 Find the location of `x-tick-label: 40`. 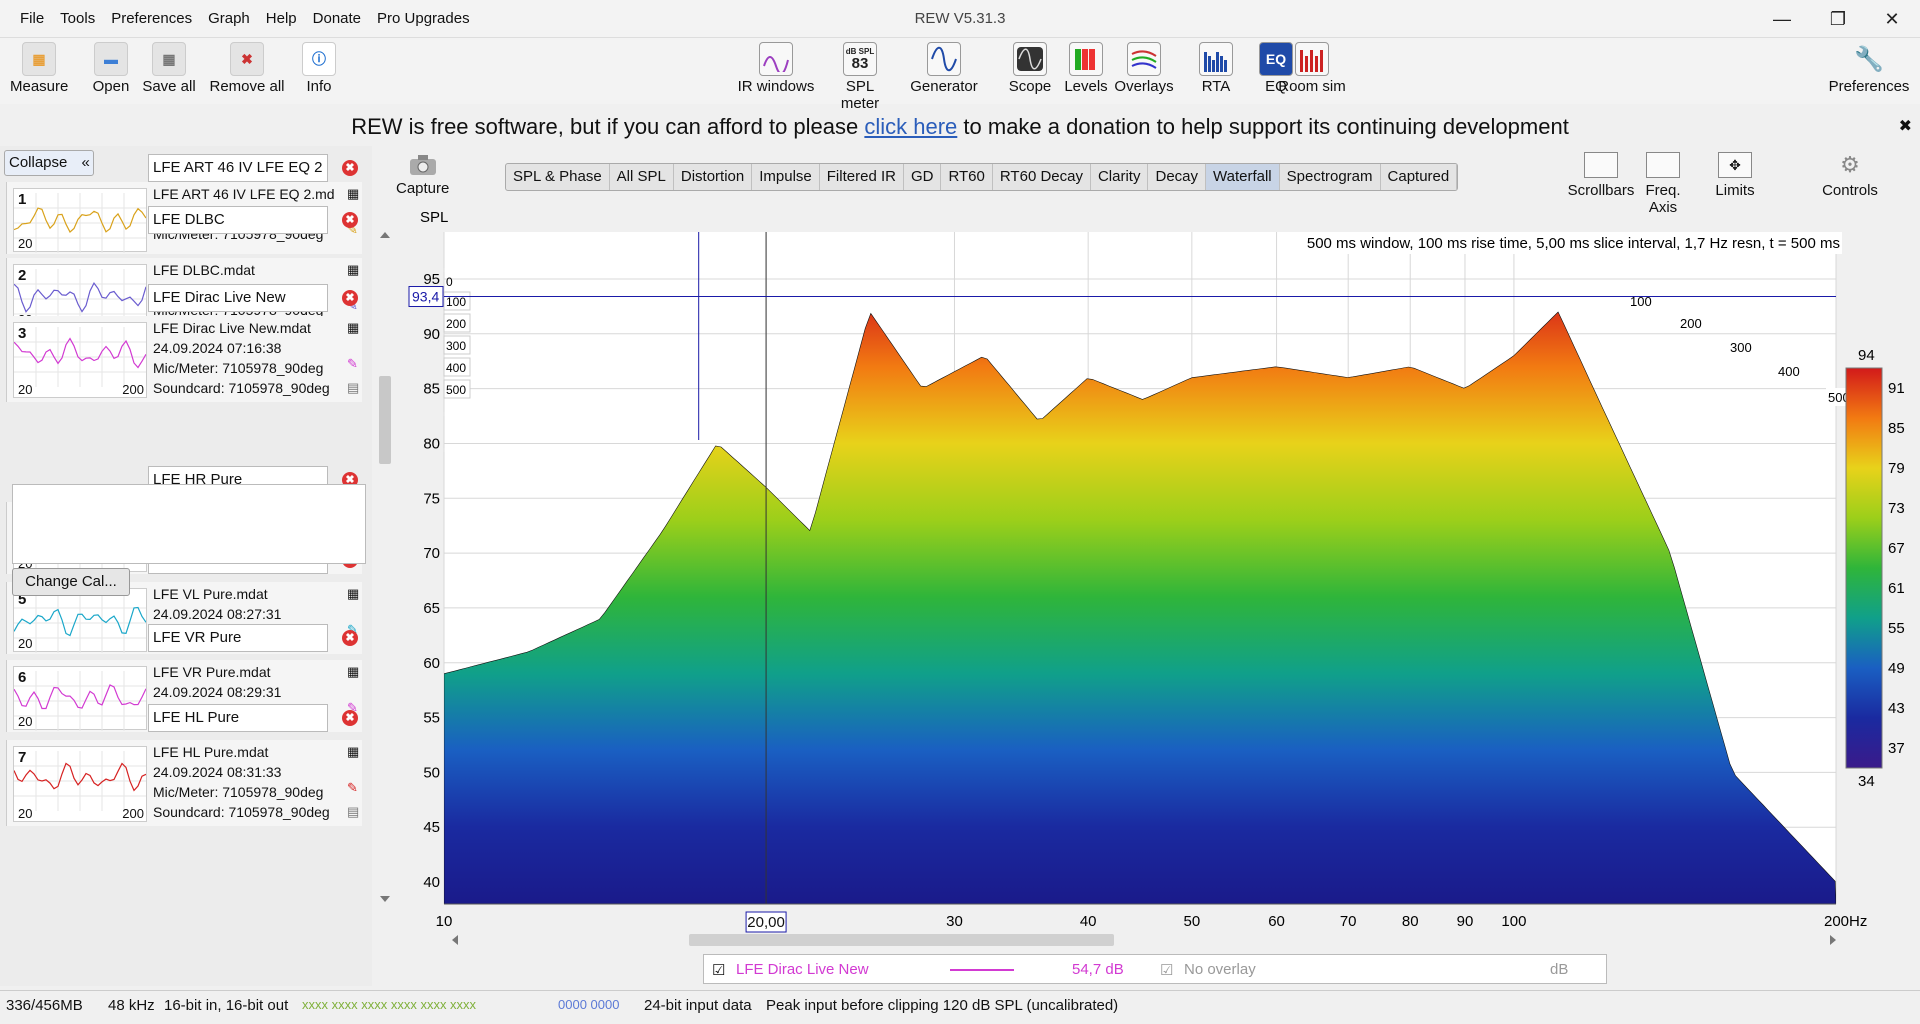

x-tick-label: 40 is located at coordinates (1088, 921).